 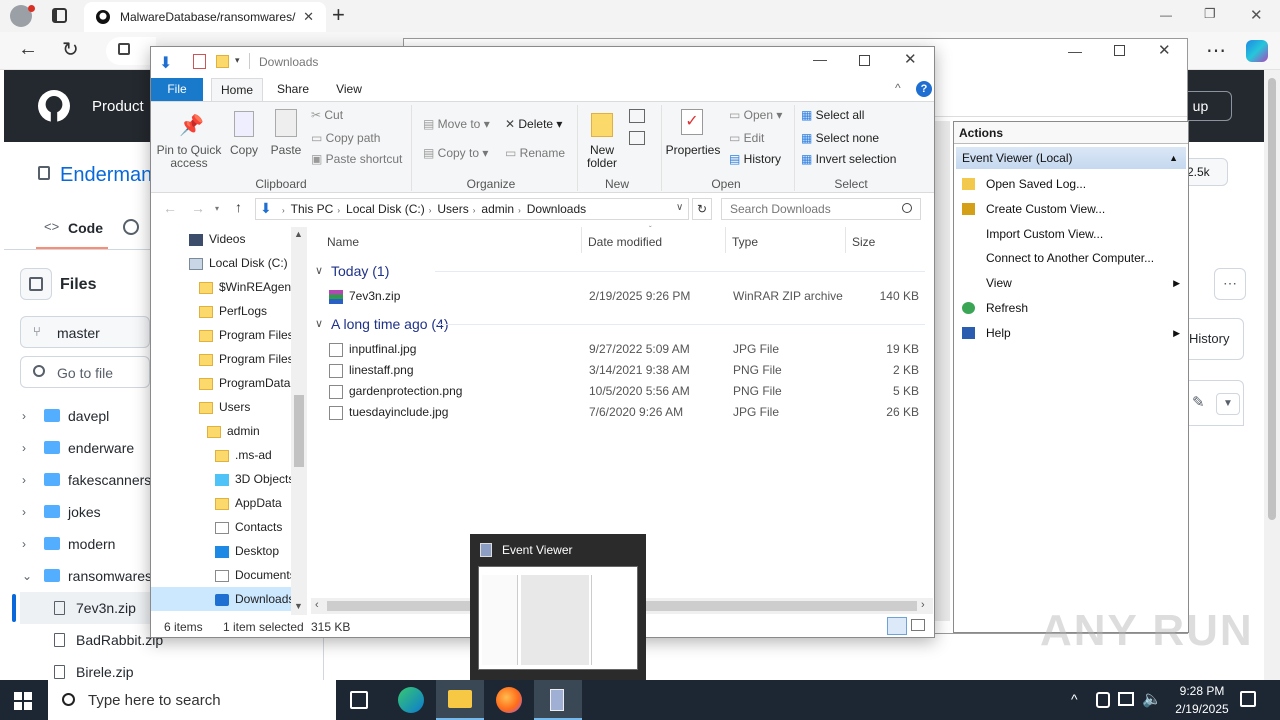 What do you see at coordinates (602, 157) in the screenshot?
I see `new-folder-button: New folder` at bounding box center [602, 157].